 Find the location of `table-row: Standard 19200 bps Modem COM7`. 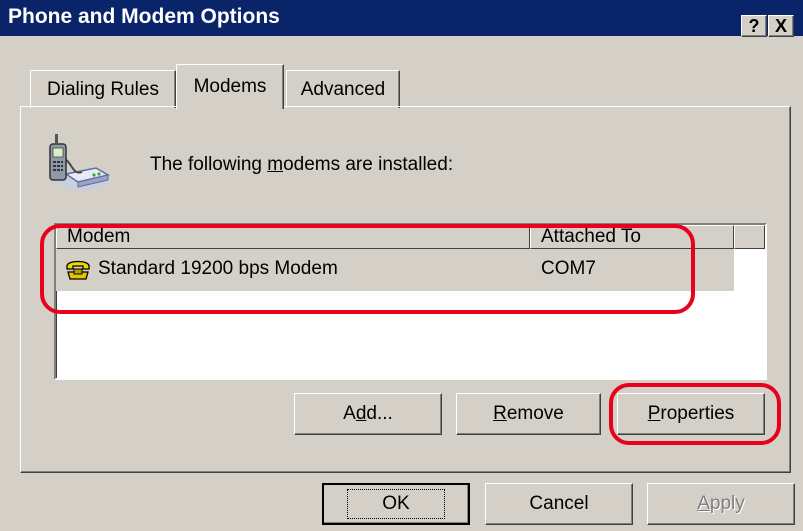

table-row: Standard 19200 bps Modem COM7 is located at coordinates (395, 270).